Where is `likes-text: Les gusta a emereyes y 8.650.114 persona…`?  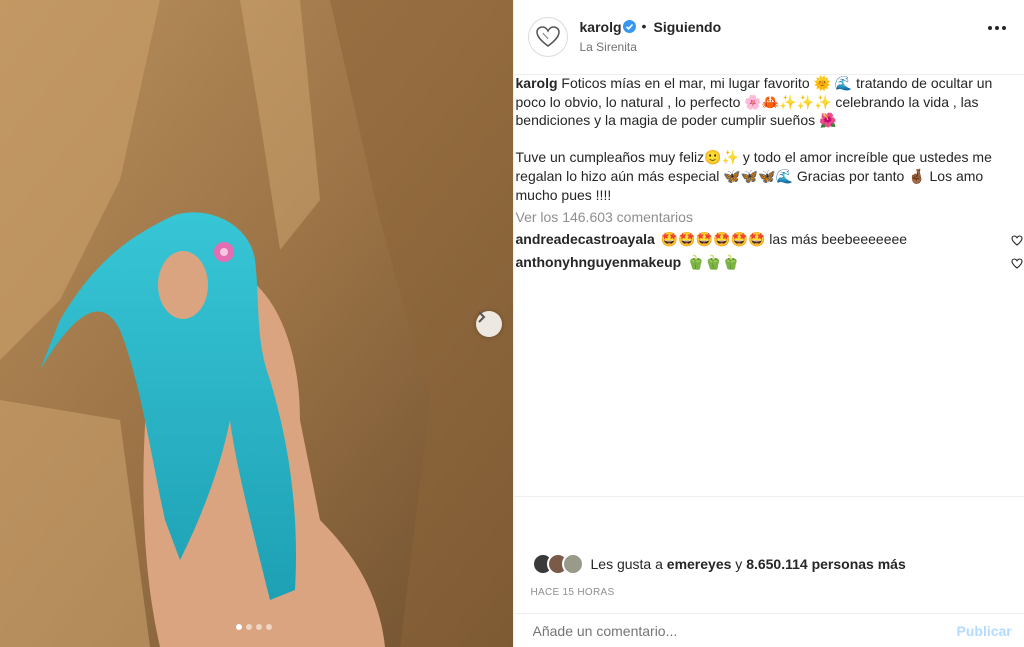
likes-text: Les gusta a emereyes y 8.650.114 persona… is located at coordinates (748, 564).